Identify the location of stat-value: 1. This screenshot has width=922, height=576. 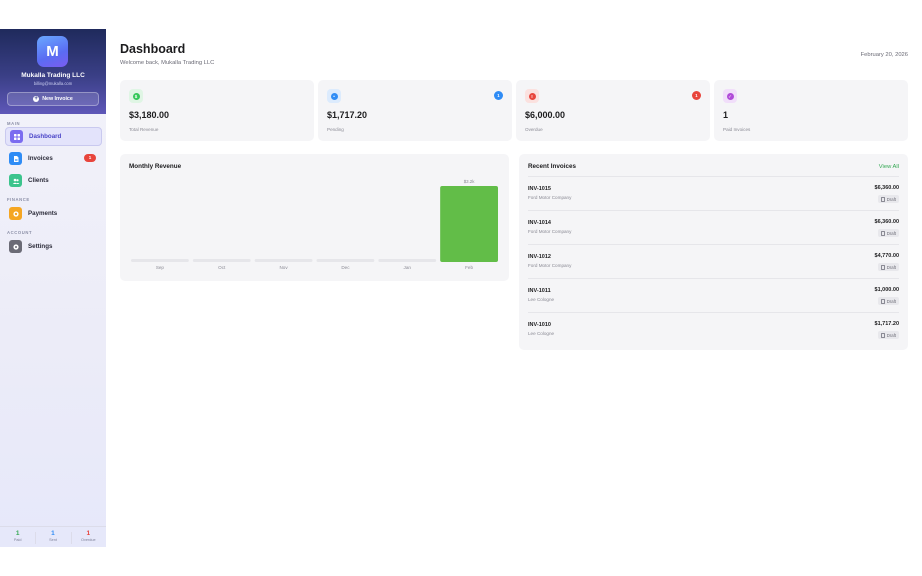
(726, 115).